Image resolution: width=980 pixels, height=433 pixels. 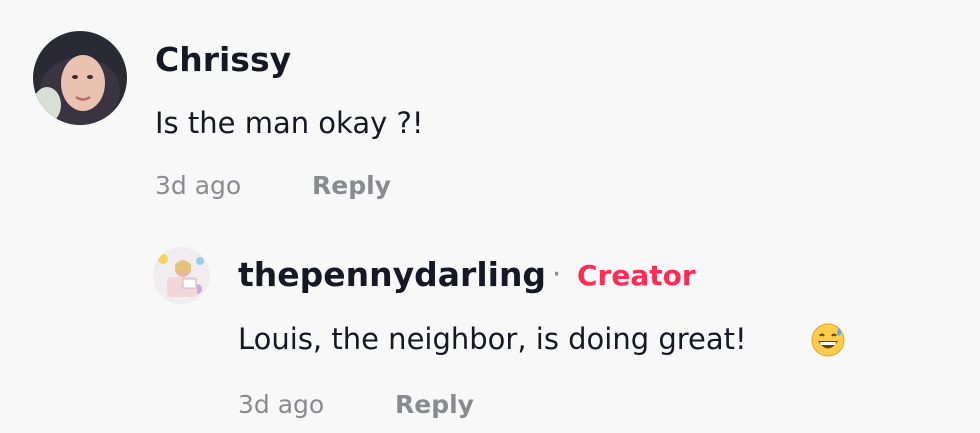 What do you see at coordinates (492, 339) in the screenshot?
I see `reply-text: Louis, the neighbor, is doing great!` at bounding box center [492, 339].